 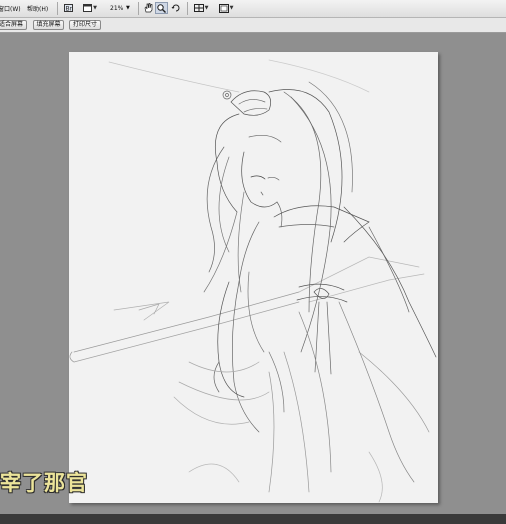 What do you see at coordinates (44, 483) in the screenshot?
I see `subtitle-overlay: 宰了那官` at bounding box center [44, 483].